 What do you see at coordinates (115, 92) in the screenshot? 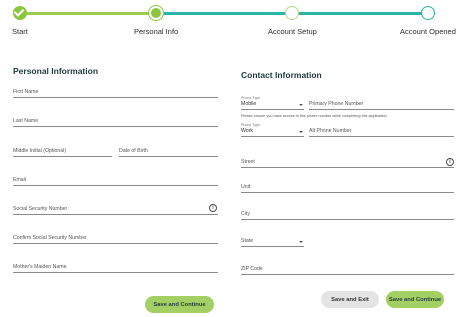
I see `first-name-field: First Name` at bounding box center [115, 92].